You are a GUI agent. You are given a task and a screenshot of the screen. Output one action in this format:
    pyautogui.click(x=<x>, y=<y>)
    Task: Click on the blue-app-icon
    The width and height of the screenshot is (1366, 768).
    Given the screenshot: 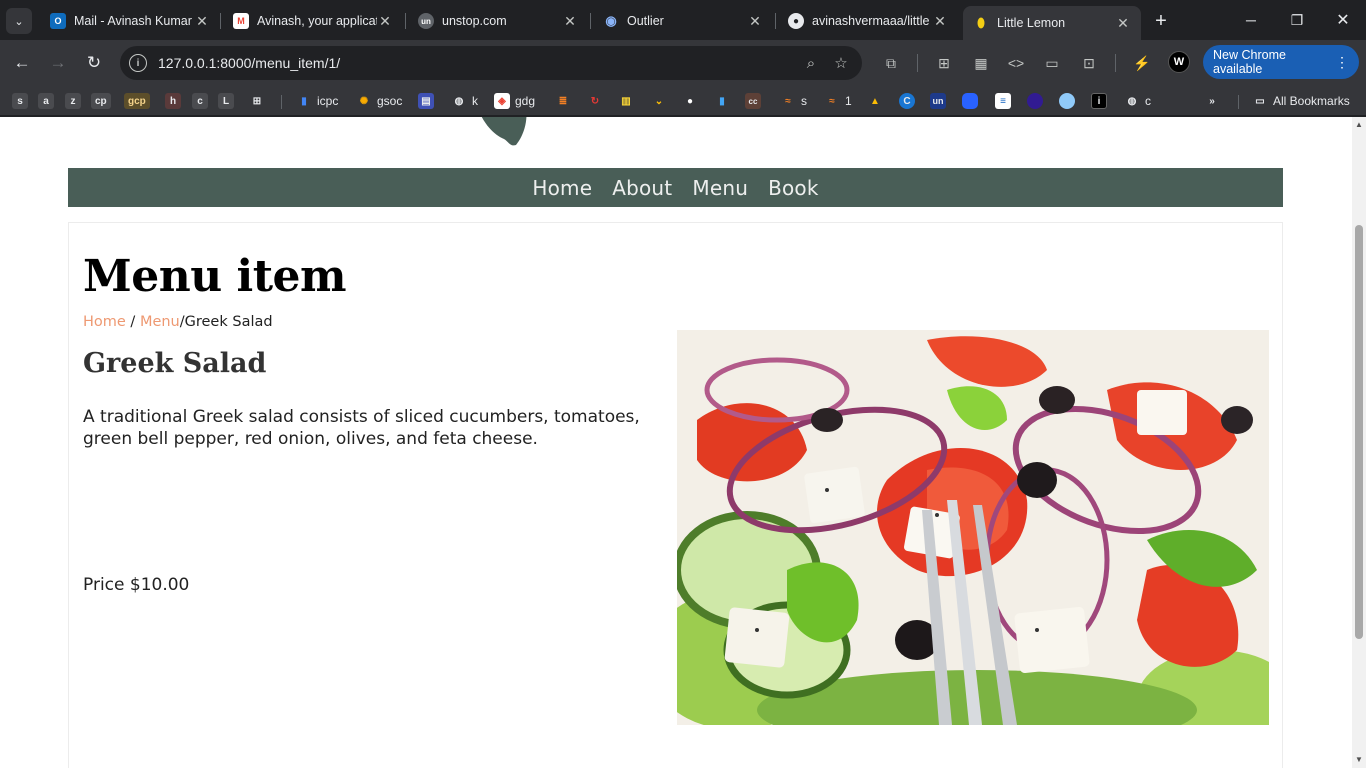 What is the action you would take?
    pyautogui.click(x=970, y=101)
    